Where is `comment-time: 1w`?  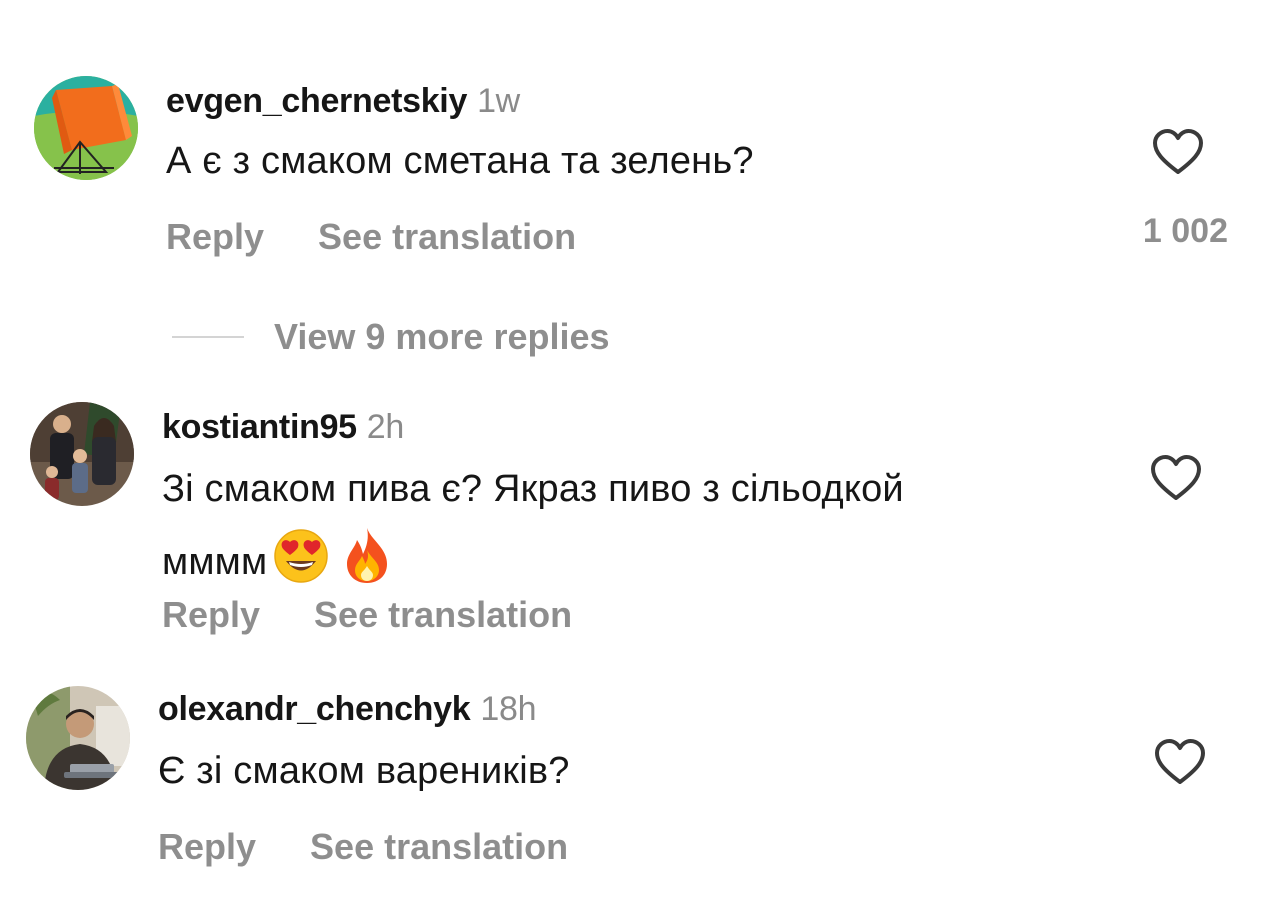 comment-time: 1w is located at coordinates (498, 101).